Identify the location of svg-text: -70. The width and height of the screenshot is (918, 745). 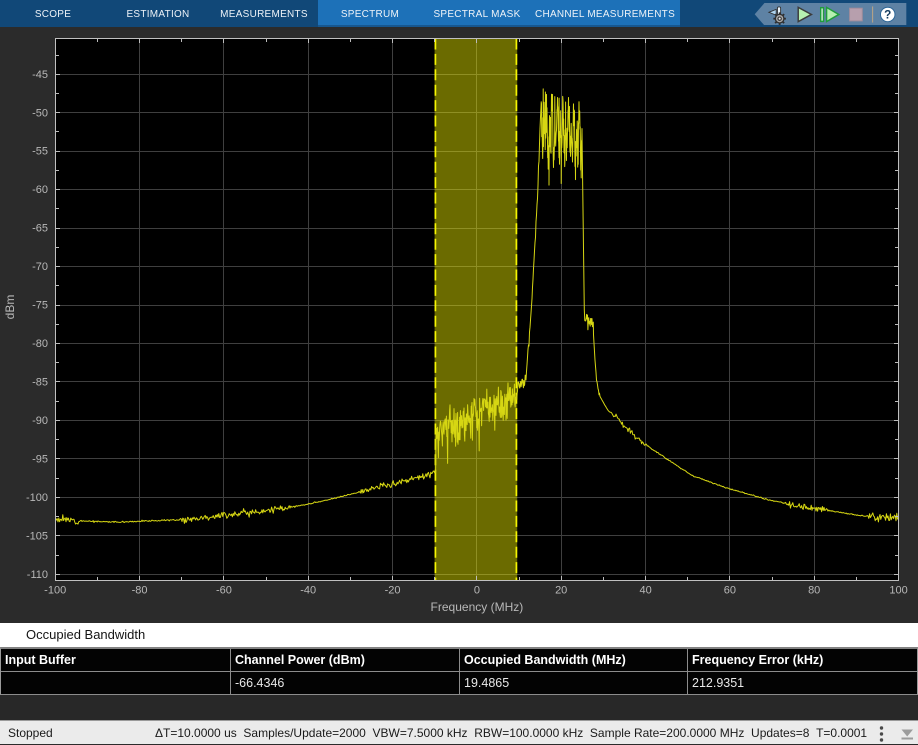
(40, 267).